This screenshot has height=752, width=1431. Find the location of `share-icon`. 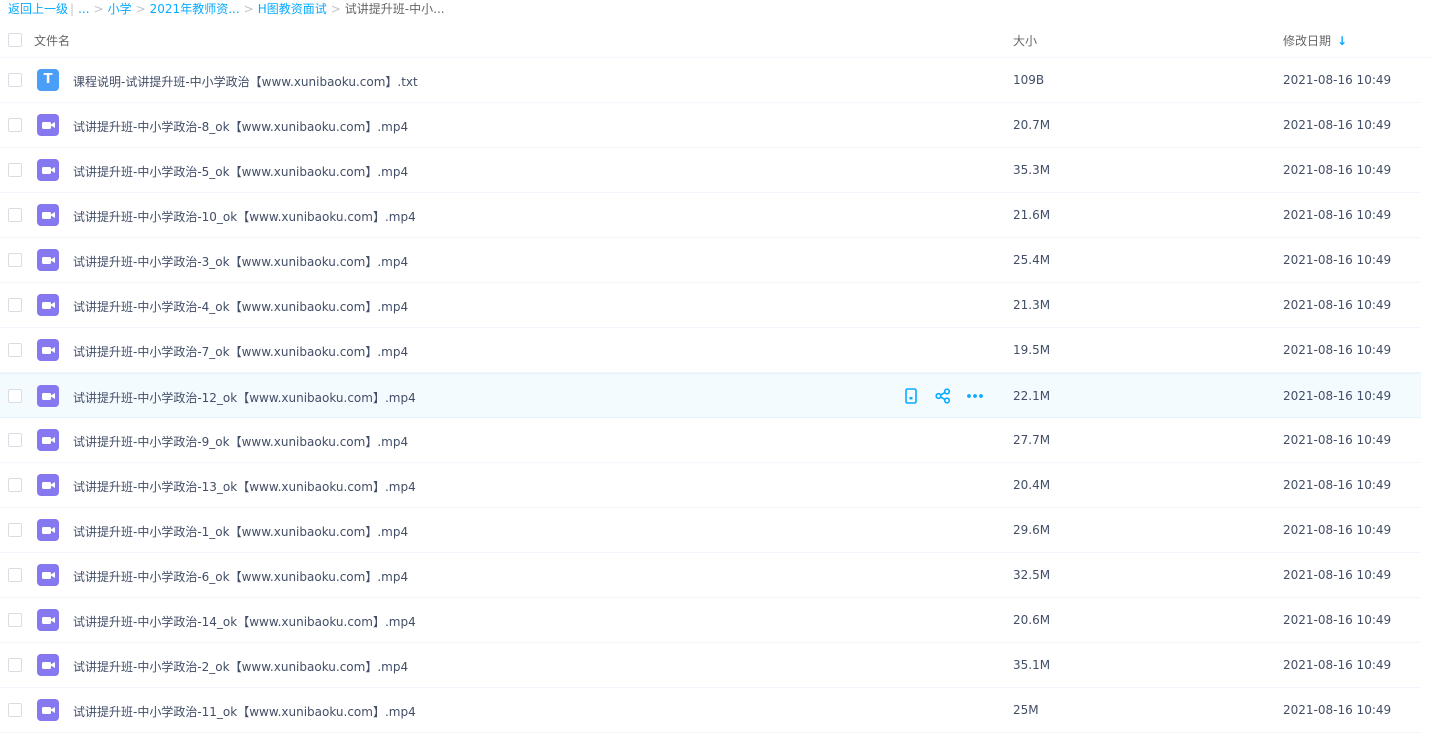

share-icon is located at coordinates (943, 396).